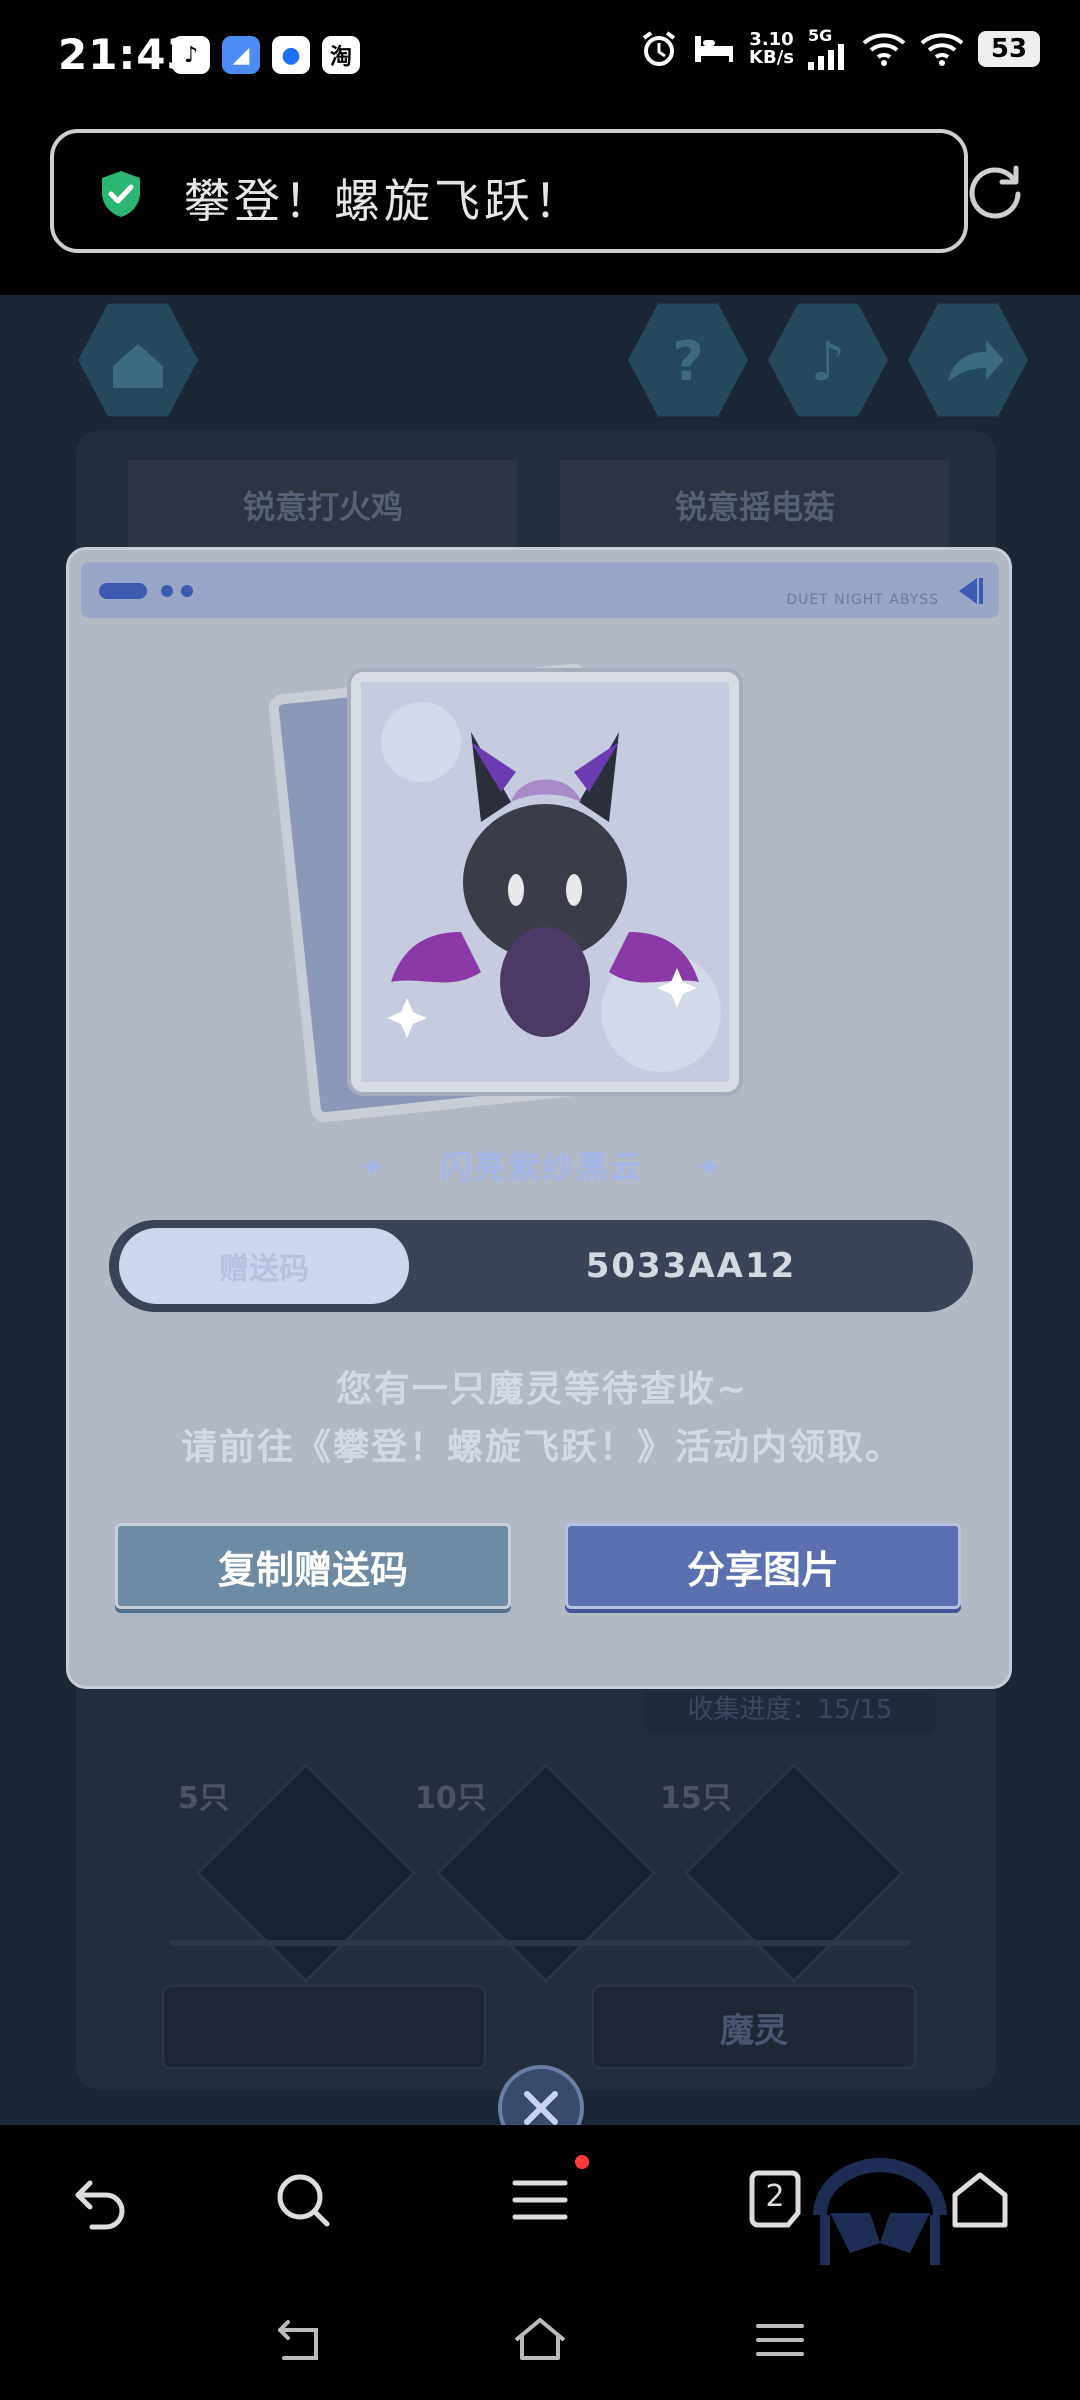  Describe the element at coordinates (101, 2200) in the screenshot. I see `back-icon` at that location.